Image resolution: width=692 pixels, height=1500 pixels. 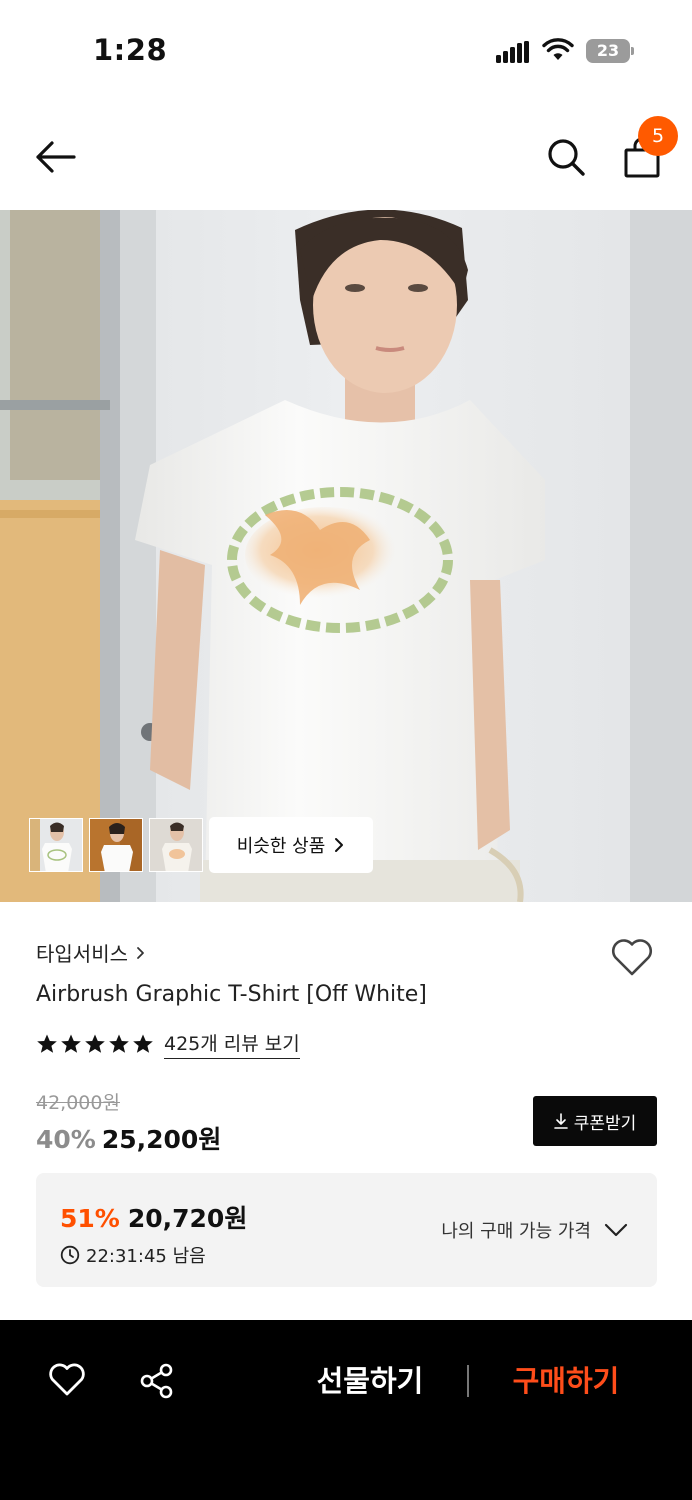 I want to click on top-nav: 5, so click(x=346, y=157).